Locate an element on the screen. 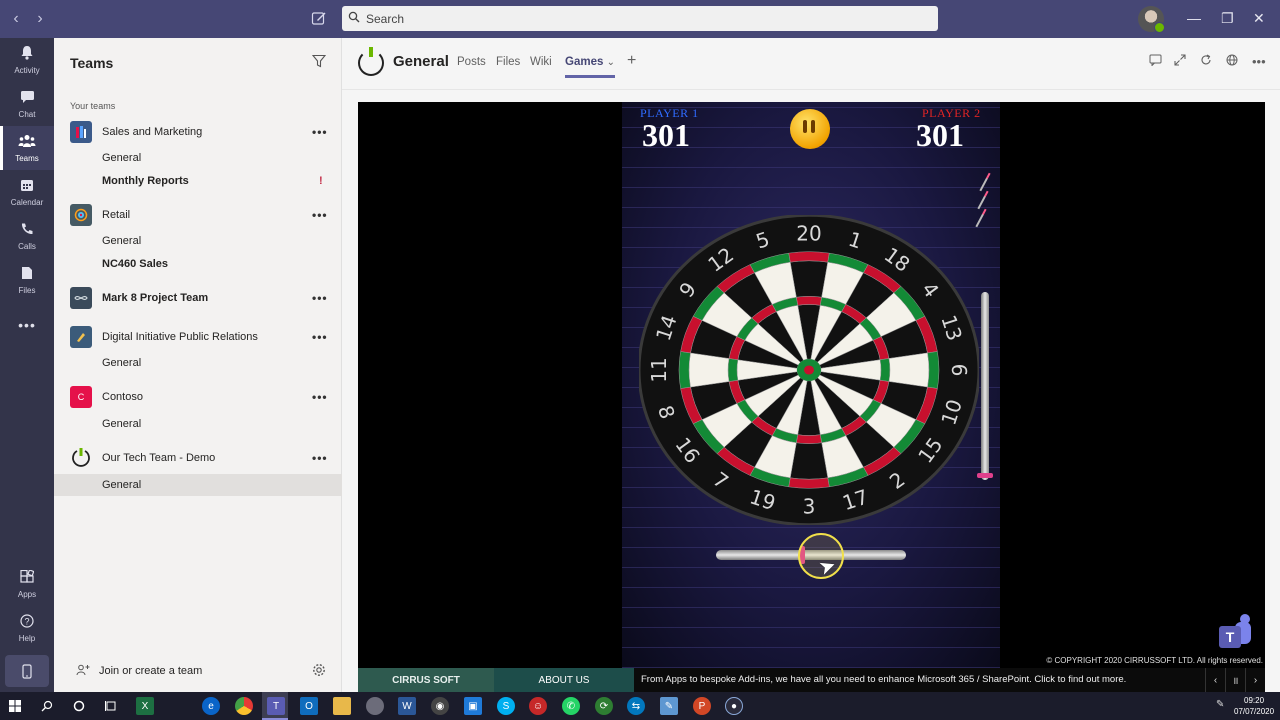 Image resolution: width=1280 pixels, height=720 pixels. rail-item-calendar: Calendar is located at coordinates (27, 192).